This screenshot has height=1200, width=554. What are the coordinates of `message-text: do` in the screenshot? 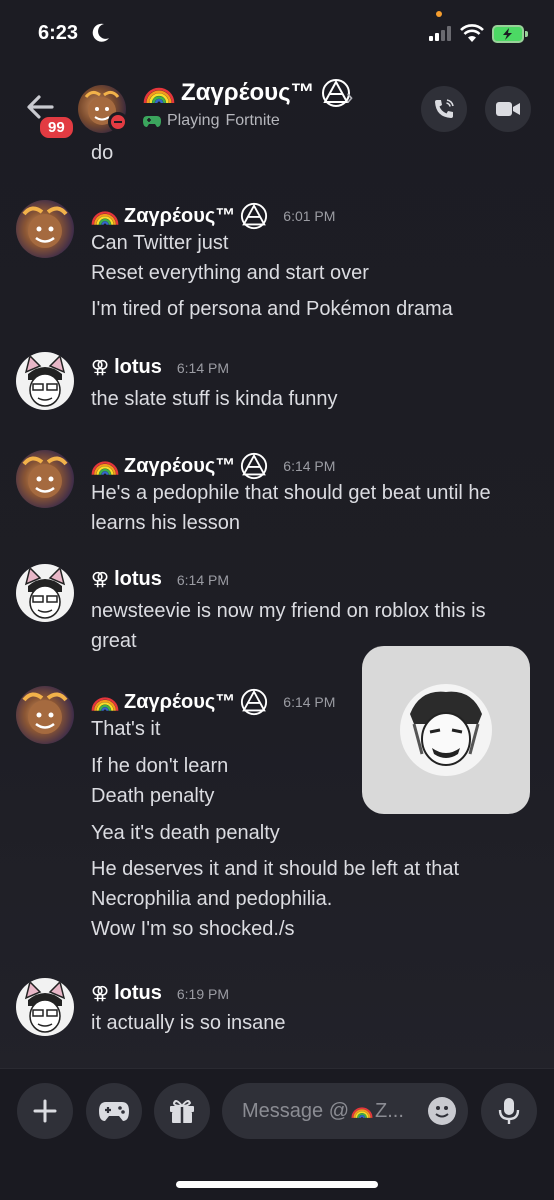 It's located at (102, 153).